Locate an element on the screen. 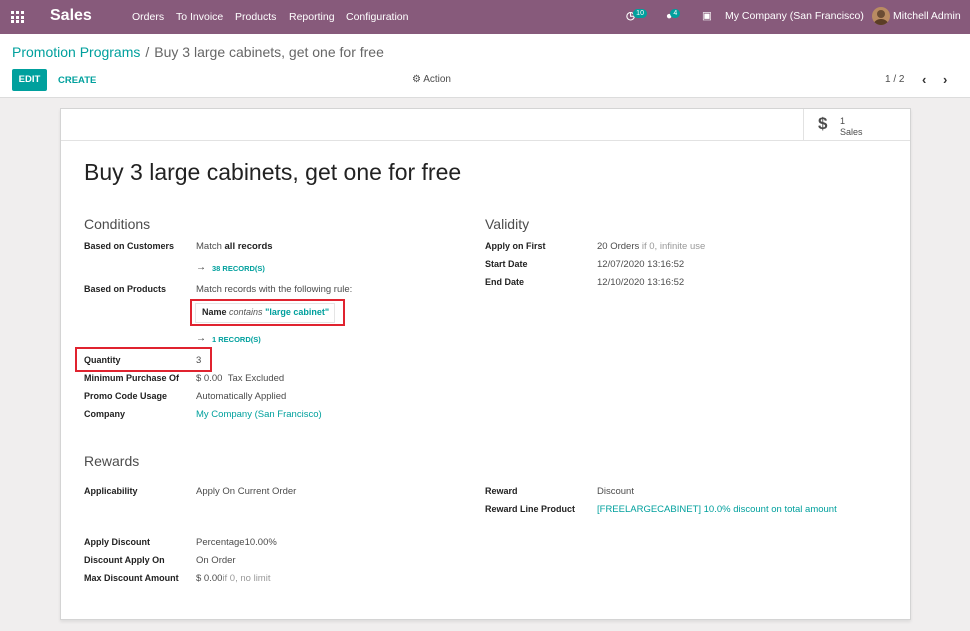  action-menu: ⚙ Action is located at coordinates (431, 79).